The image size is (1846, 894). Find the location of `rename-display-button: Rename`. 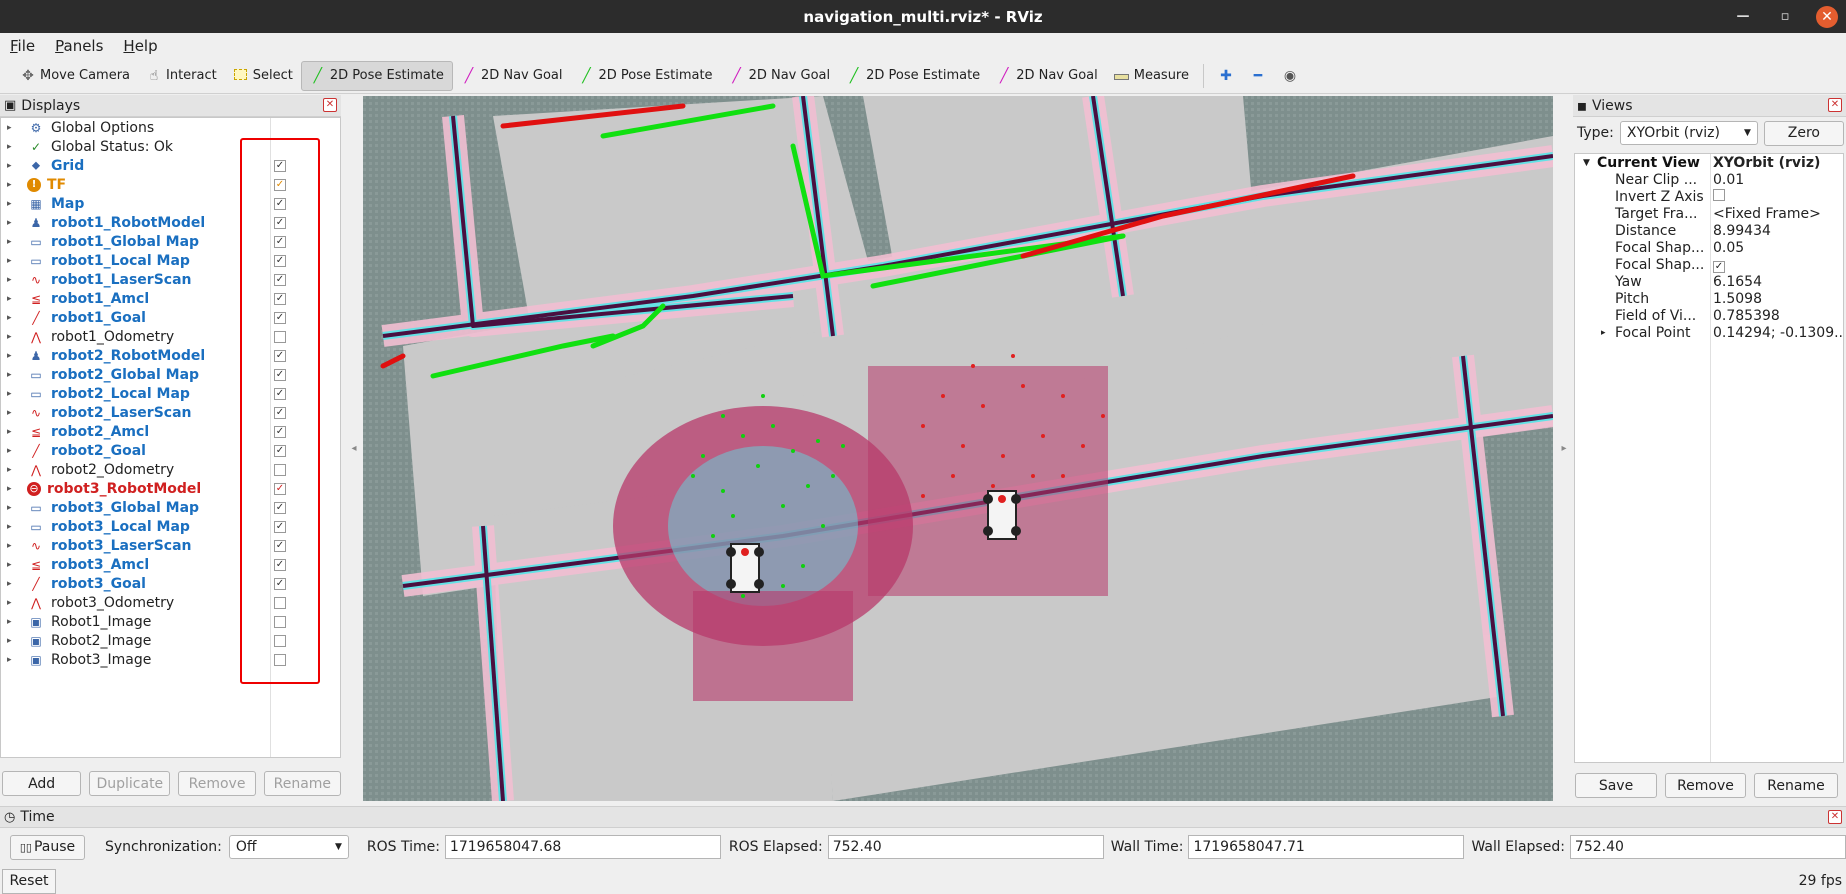

rename-display-button: Rename is located at coordinates (302, 783).